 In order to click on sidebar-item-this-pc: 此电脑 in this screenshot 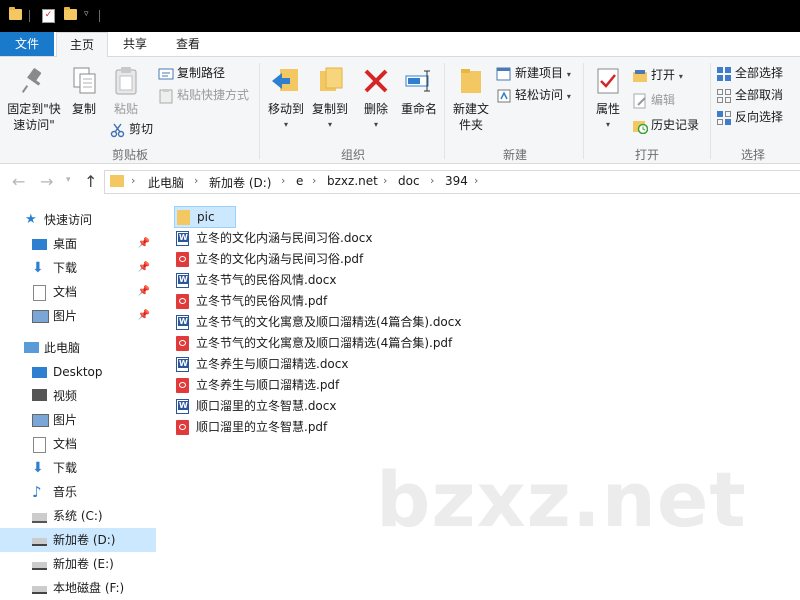, I will do `click(78, 348)`.